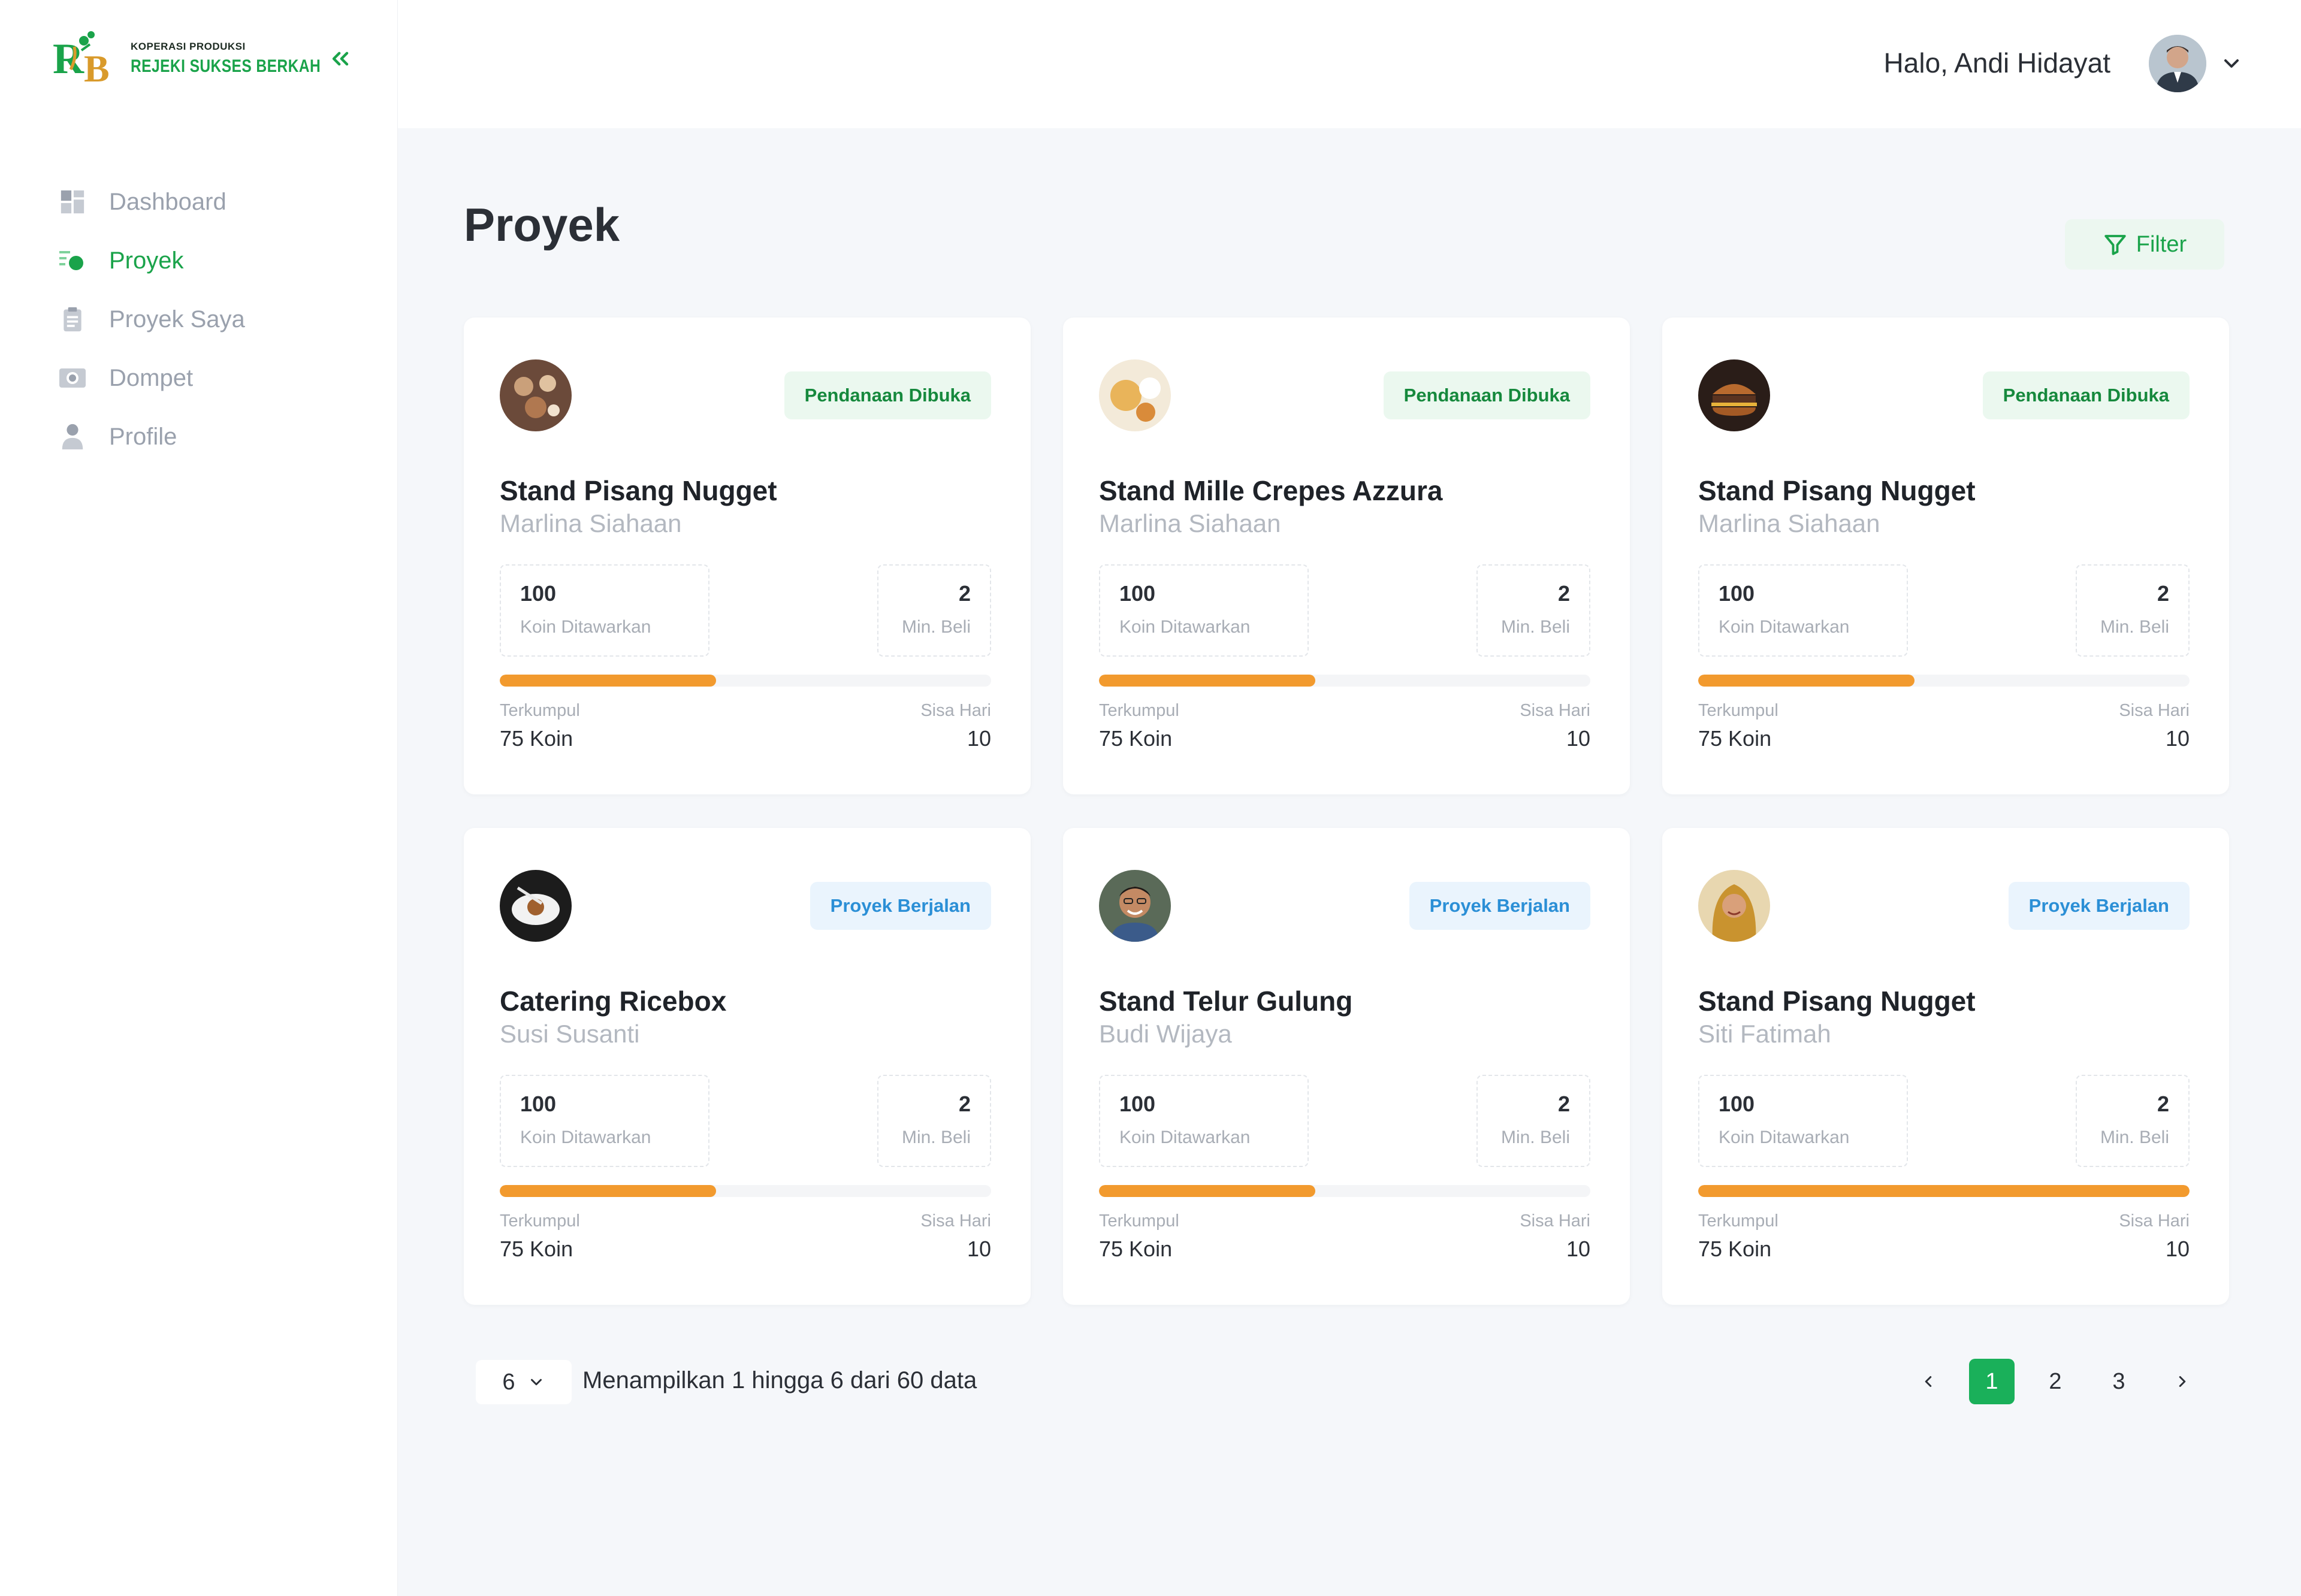 This screenshot has width=2301, height=1596. I want to click on sidebar-item-dompet: Dompet, so click(214, 378).